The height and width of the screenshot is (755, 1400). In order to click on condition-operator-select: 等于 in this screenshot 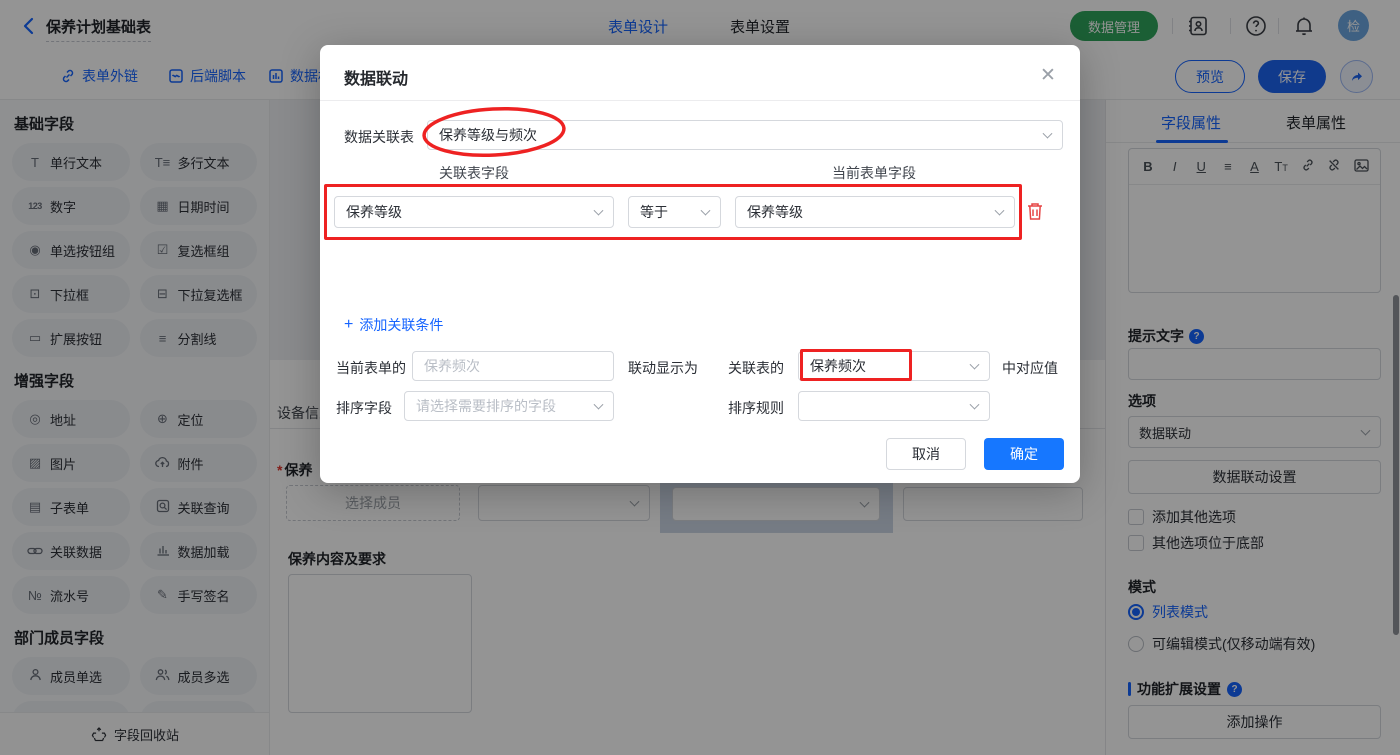, I will do `click(674, 212)`.